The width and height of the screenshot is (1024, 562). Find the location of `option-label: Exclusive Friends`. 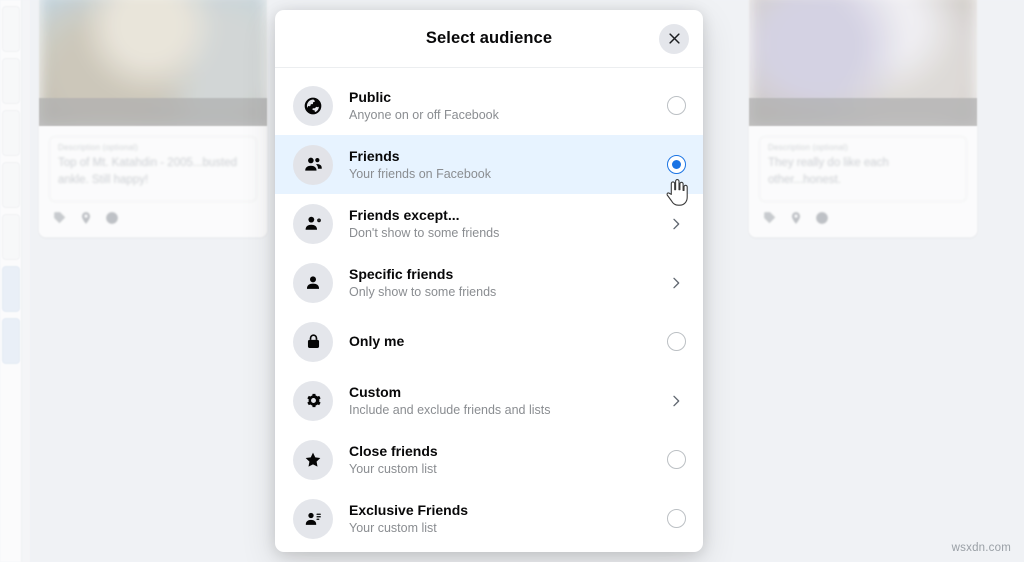

option-label: Exclusive Friends is located at coordinates (409, 509).